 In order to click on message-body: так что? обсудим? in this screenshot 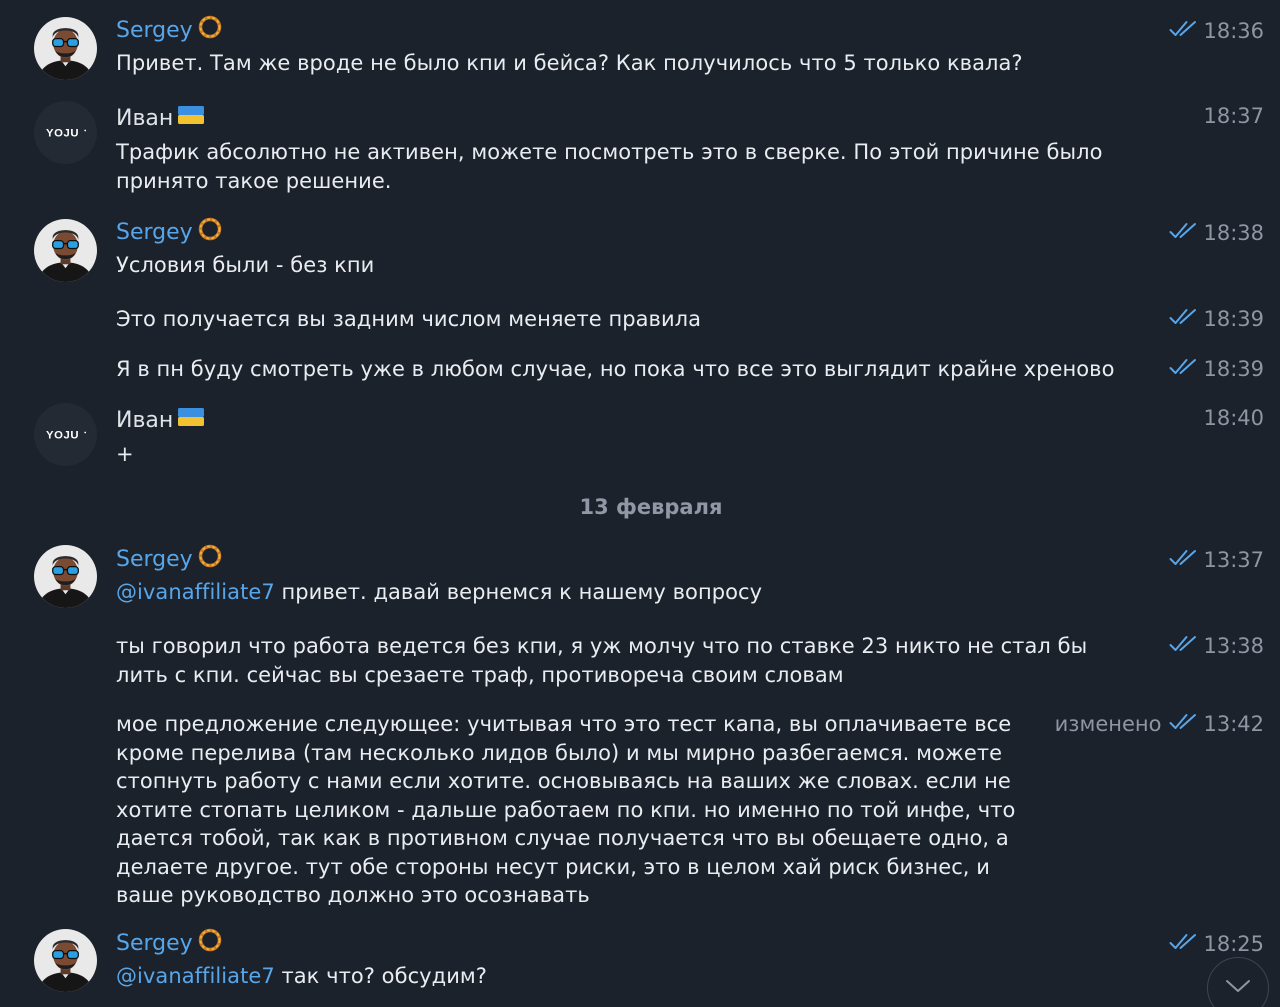, I will do `click(381, 976)`.